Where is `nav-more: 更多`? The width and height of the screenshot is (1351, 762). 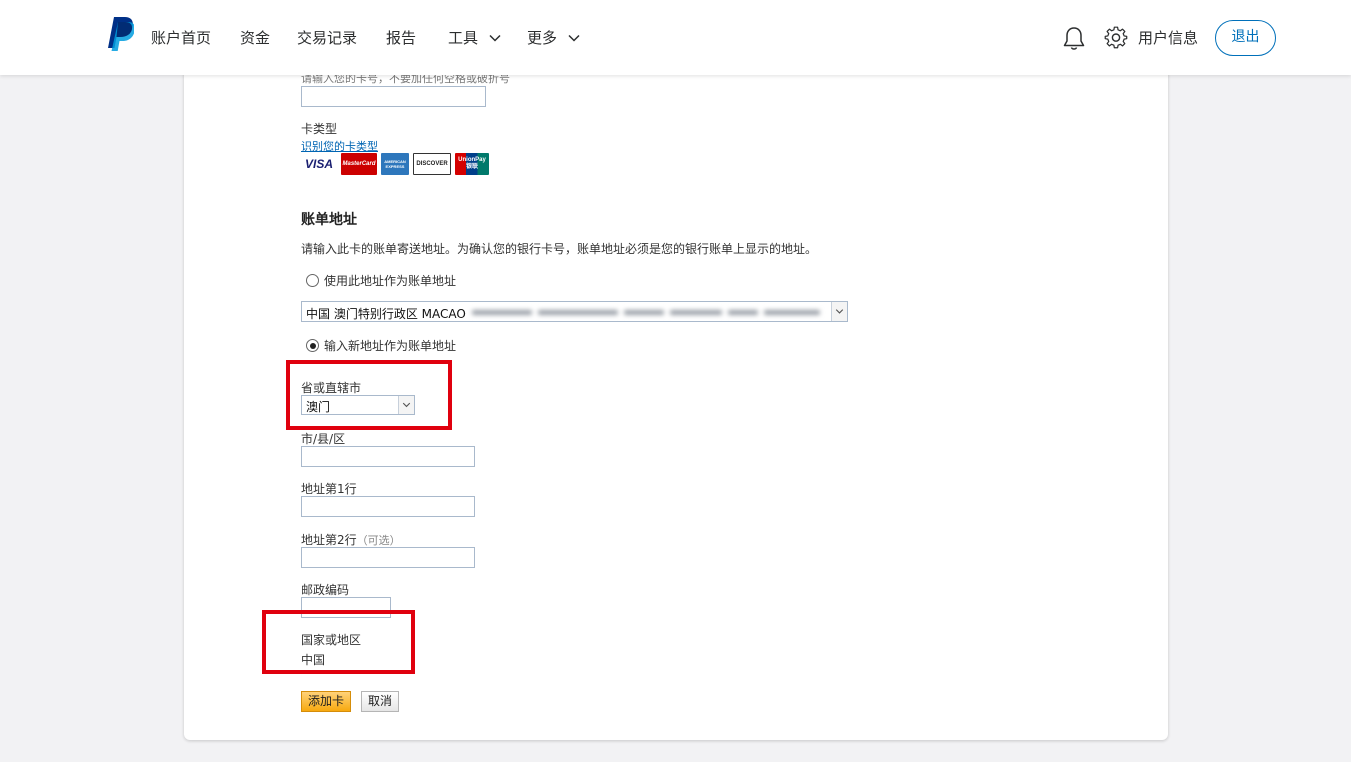 nav-more: 更多 is located at coordinates (554, 37).